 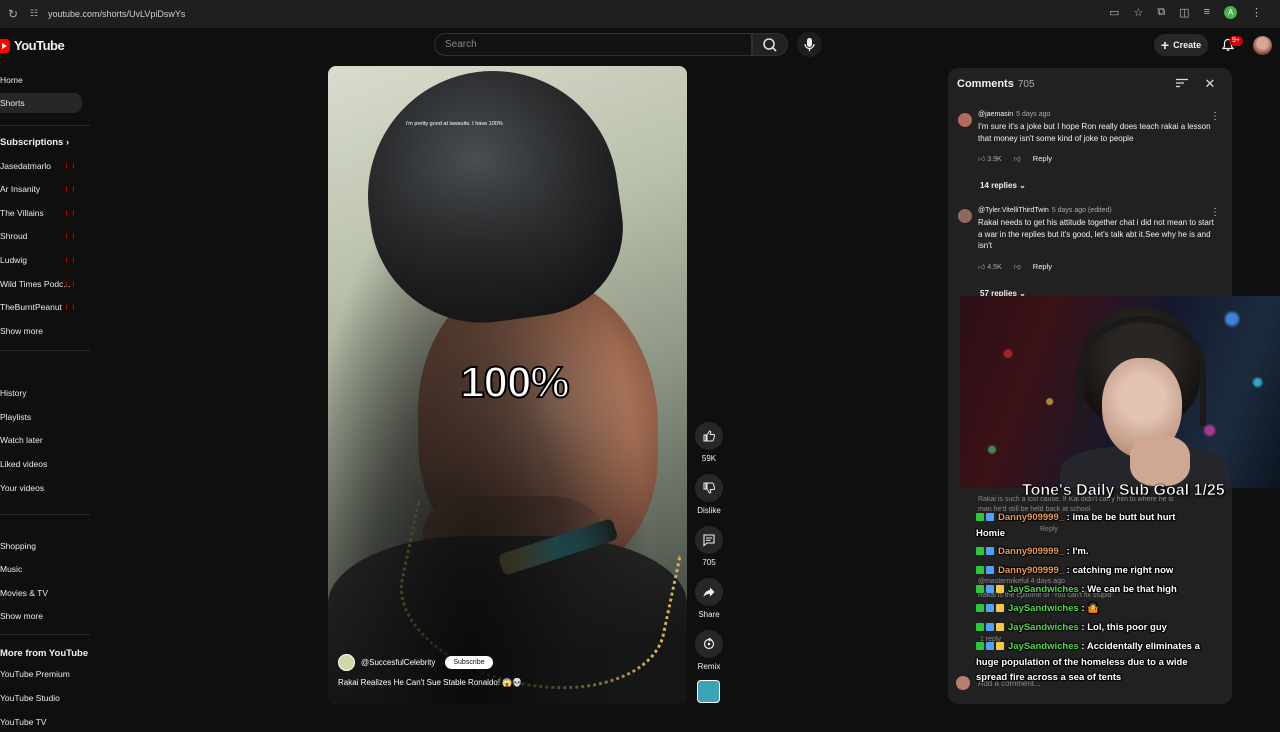 I want to click on sidebar-sub-item: The Villains, so click(x=41, y=213).